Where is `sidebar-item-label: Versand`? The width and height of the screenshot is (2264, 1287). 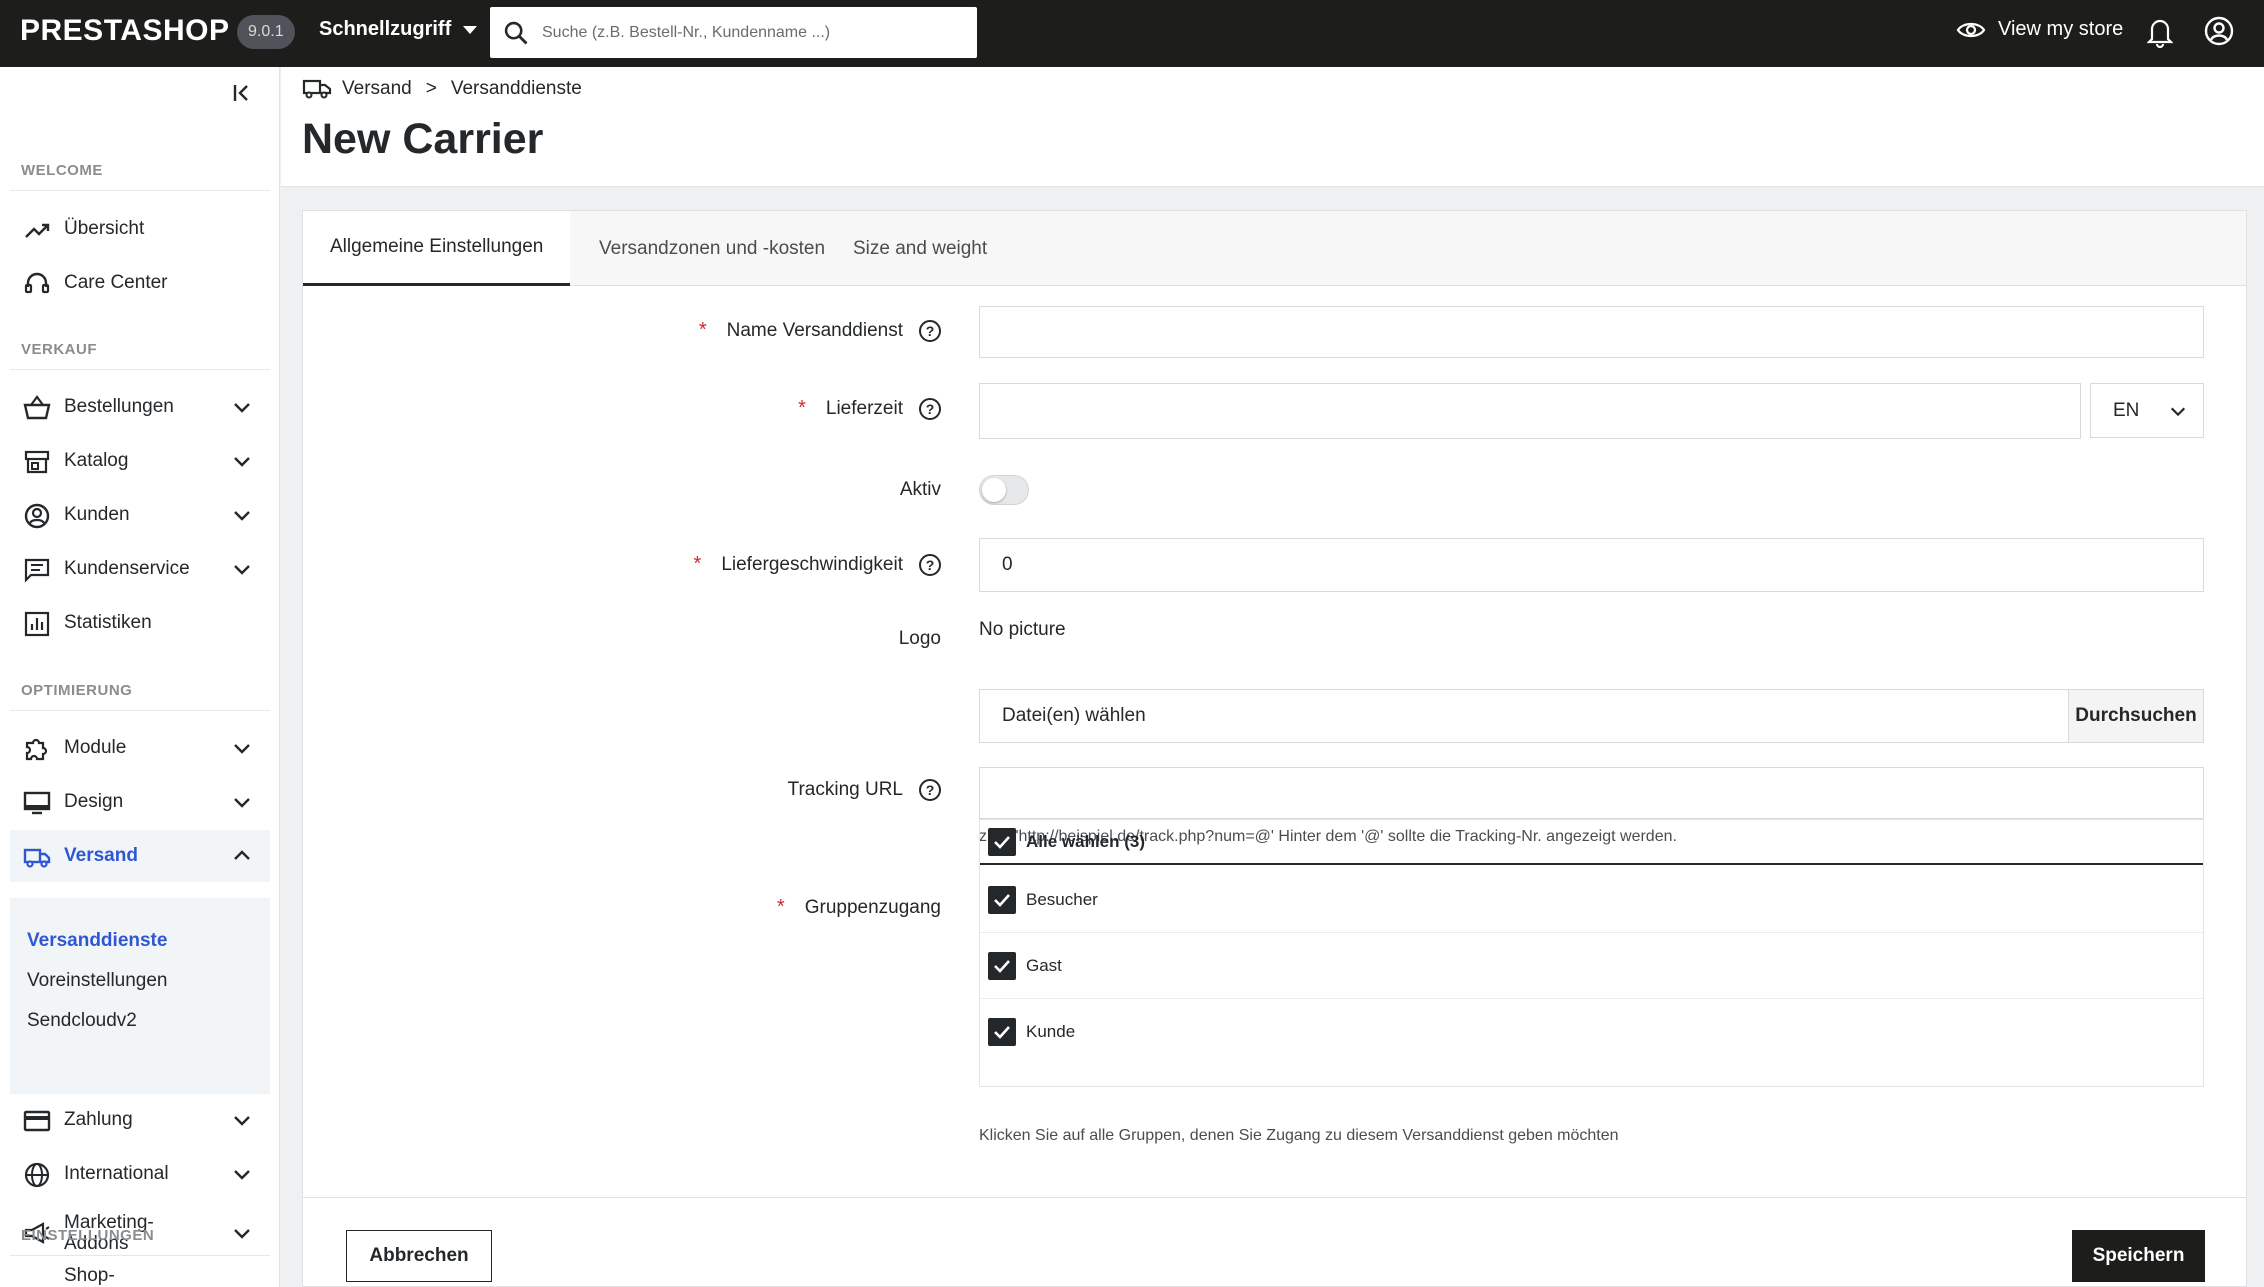 sidebar-item-label: Versand is located at coordinates (101, 855).